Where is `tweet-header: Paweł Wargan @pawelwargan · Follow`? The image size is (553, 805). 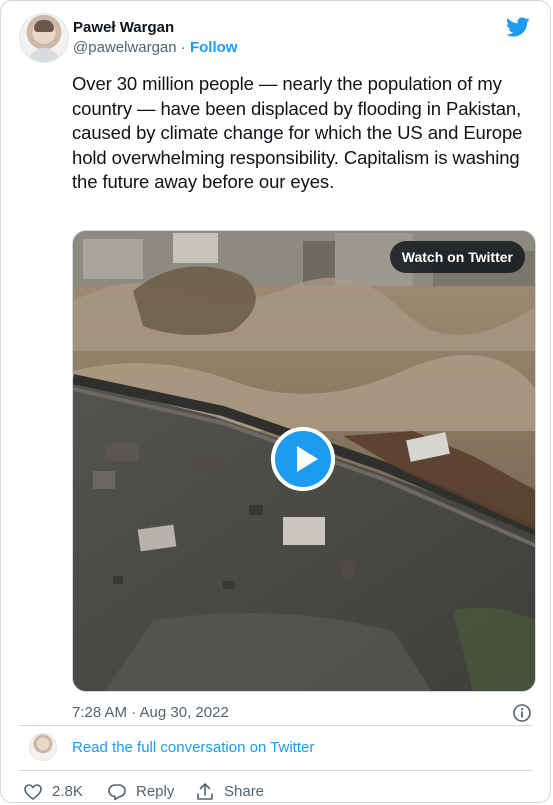
tweet-header: Paweł Wargan @pawelwargan · Follow is located at coordinates (278, 38).